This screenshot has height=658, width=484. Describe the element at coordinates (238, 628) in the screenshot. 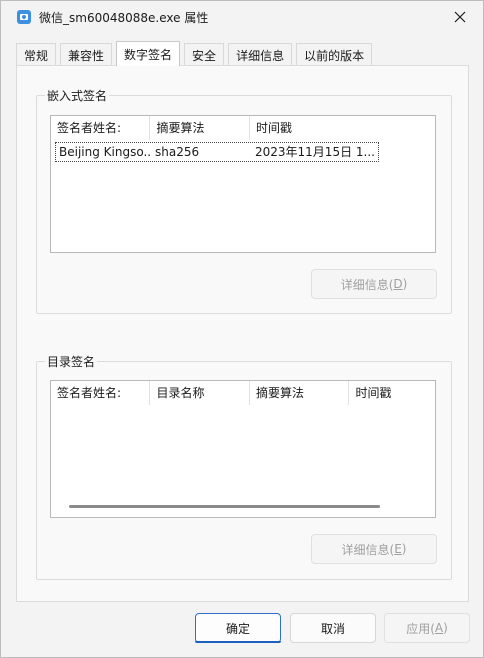

I see `ok-button: 确定` at that location.